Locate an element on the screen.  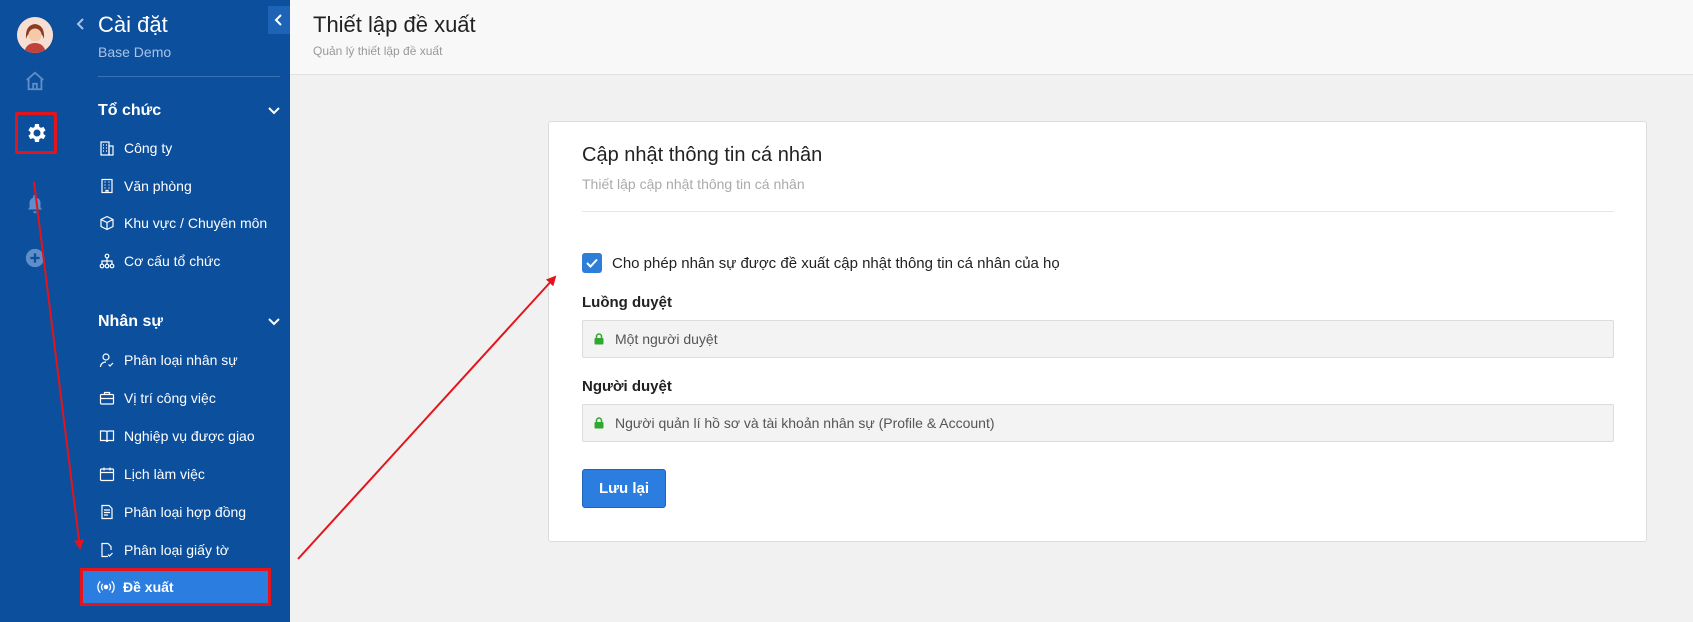
section-nhan-su: Nhân sự is located at coordinates (189, 322).